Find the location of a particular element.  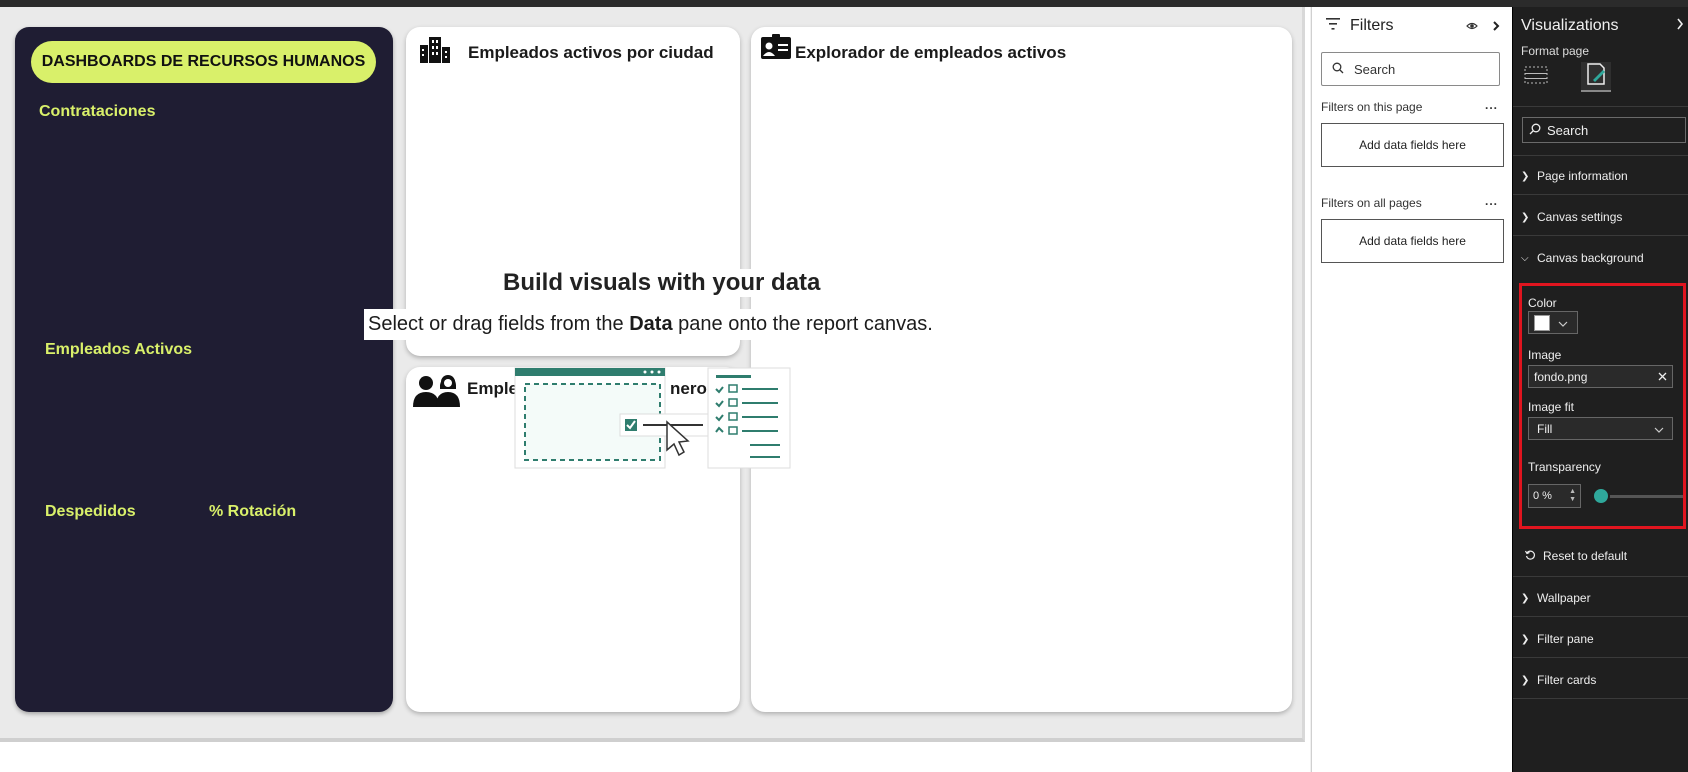

image-field: fondo.png is located at coordinates (1600, 376).